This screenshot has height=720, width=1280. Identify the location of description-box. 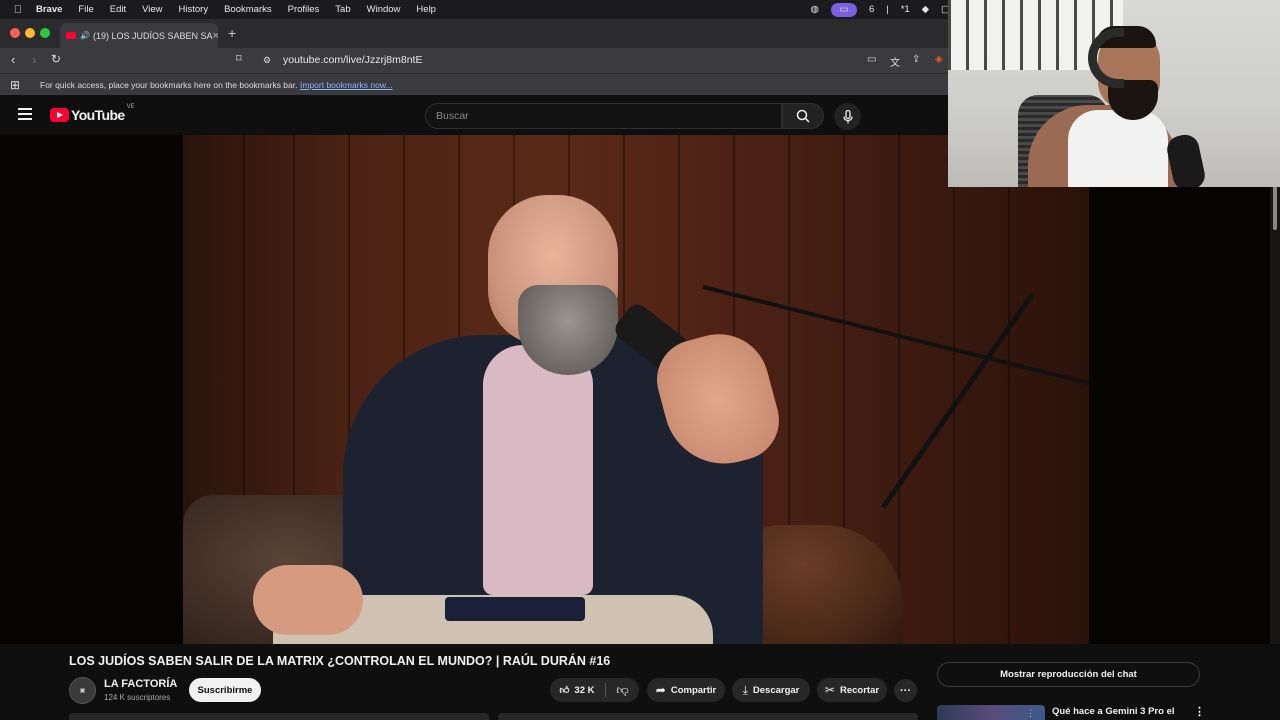
(279, 716).